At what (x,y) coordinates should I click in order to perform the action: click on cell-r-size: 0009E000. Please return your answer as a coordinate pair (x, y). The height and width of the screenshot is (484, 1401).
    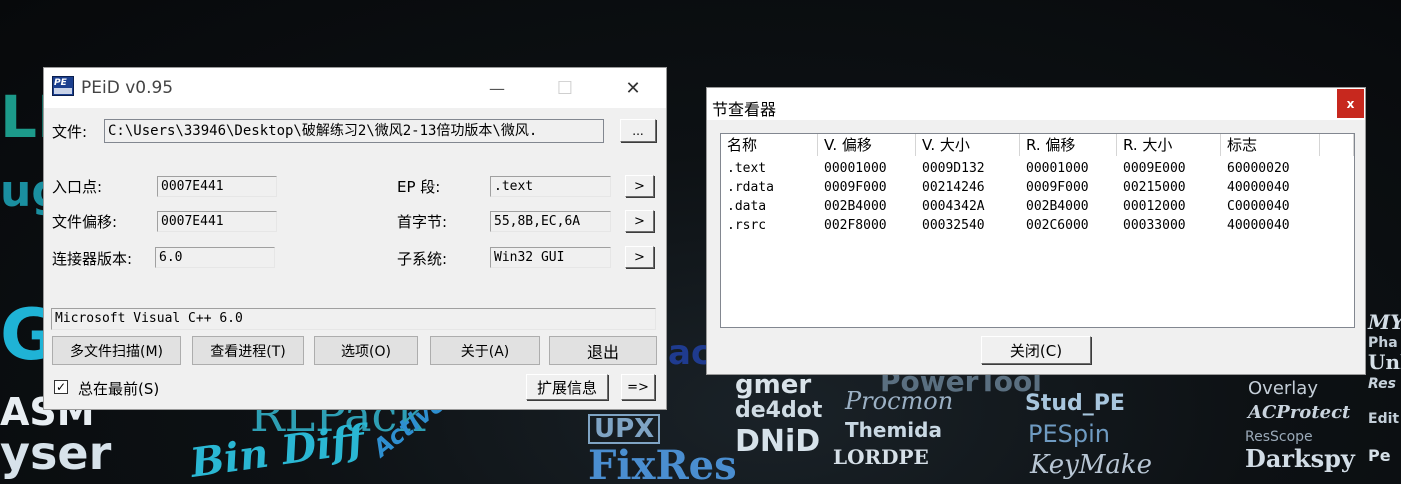
    Looking at the image, I should click on (1154, 168).